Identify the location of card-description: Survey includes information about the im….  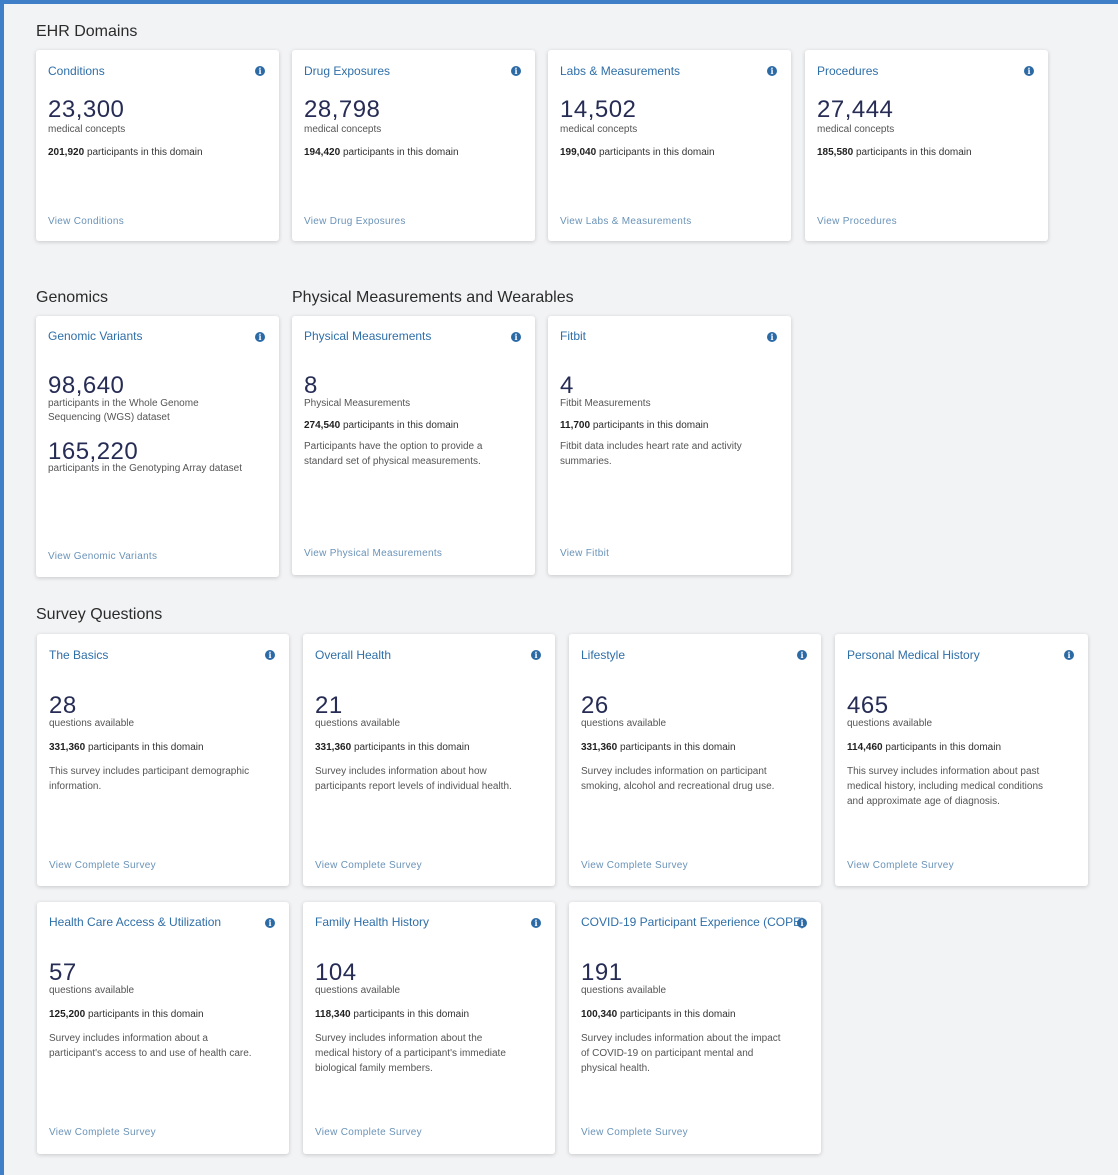
(695, 1053).